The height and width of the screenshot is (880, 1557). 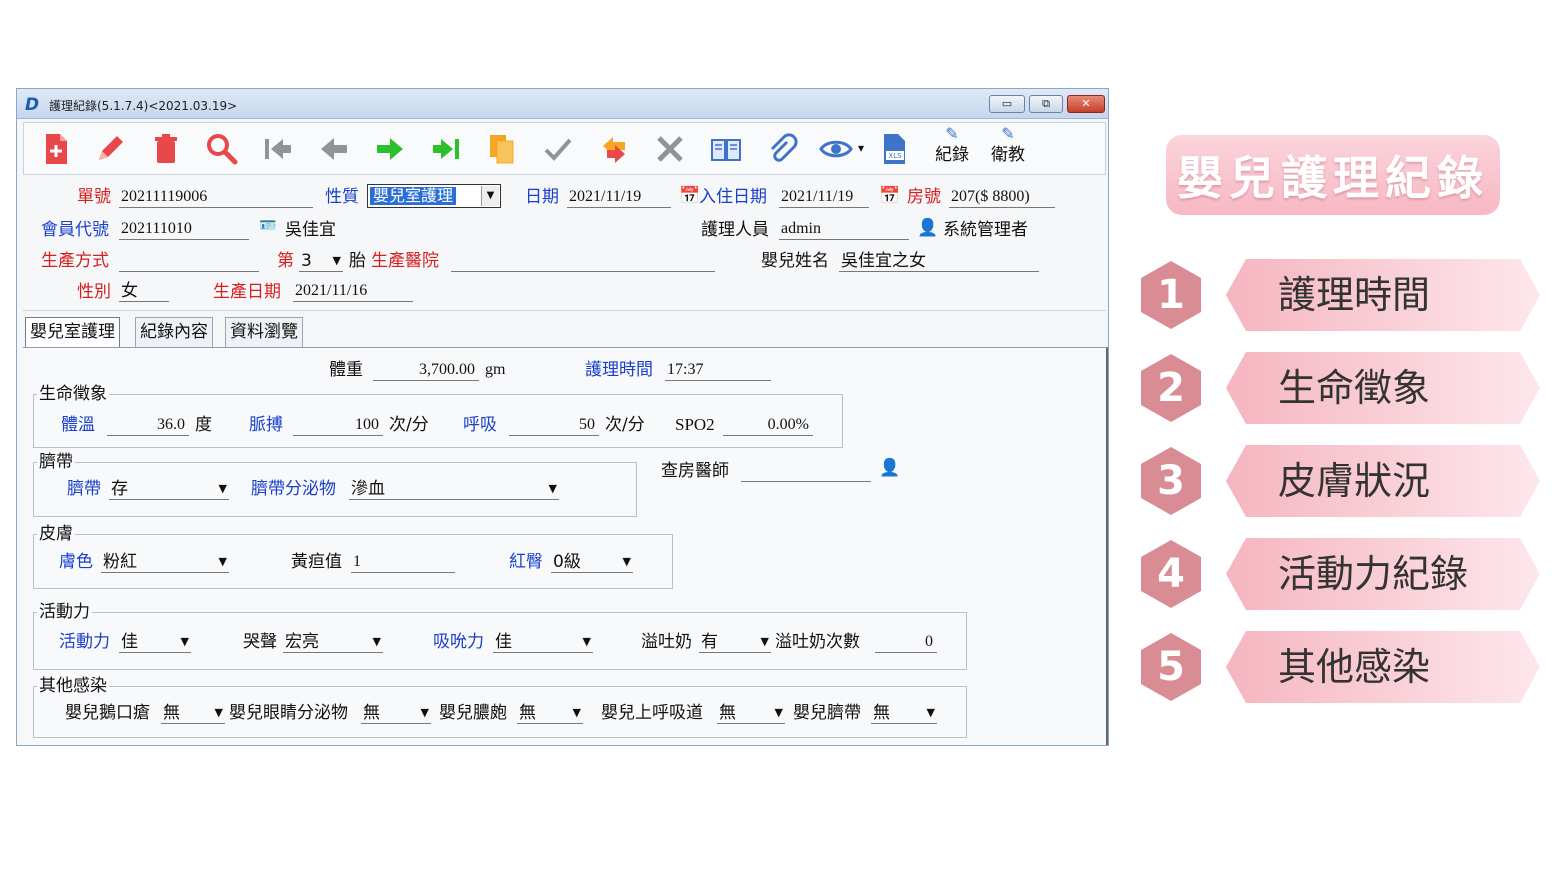 I want to click on spo2-field: 0.00%, so click(x=768, y=425).